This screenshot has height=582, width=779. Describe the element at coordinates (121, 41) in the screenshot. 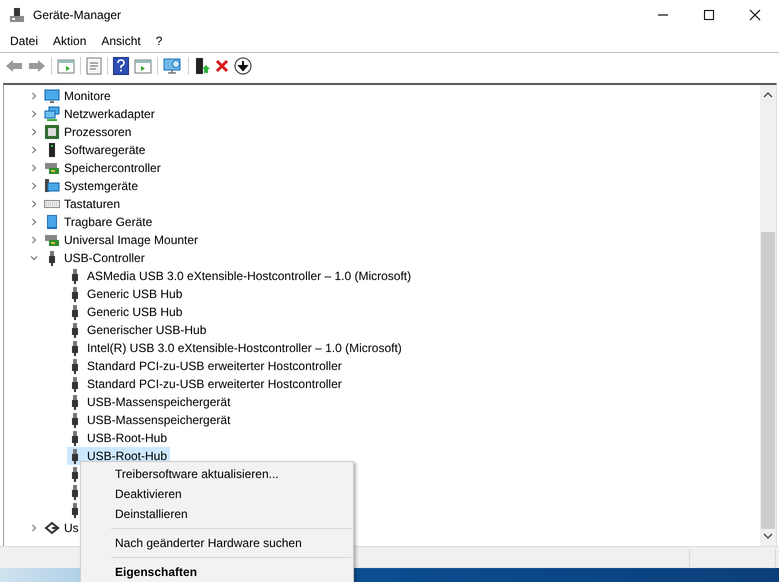

I see `menu-item: Ansicht` at that location.